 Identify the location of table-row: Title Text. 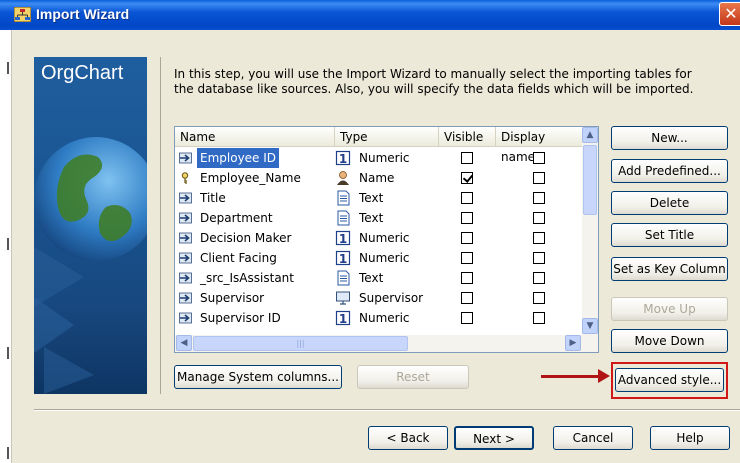
(378, 198).